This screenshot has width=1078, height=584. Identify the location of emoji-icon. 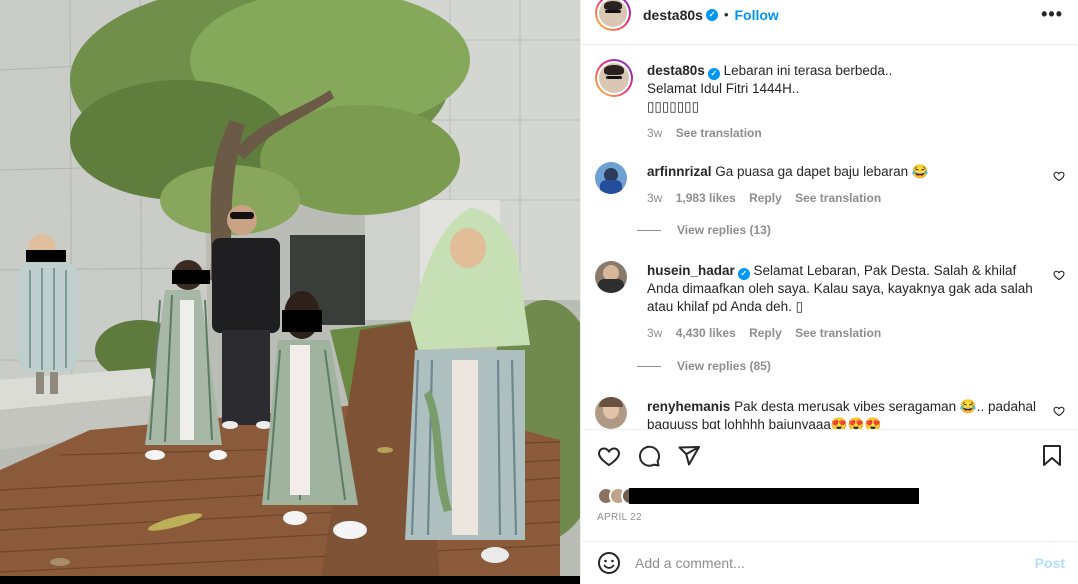
(609, 563).